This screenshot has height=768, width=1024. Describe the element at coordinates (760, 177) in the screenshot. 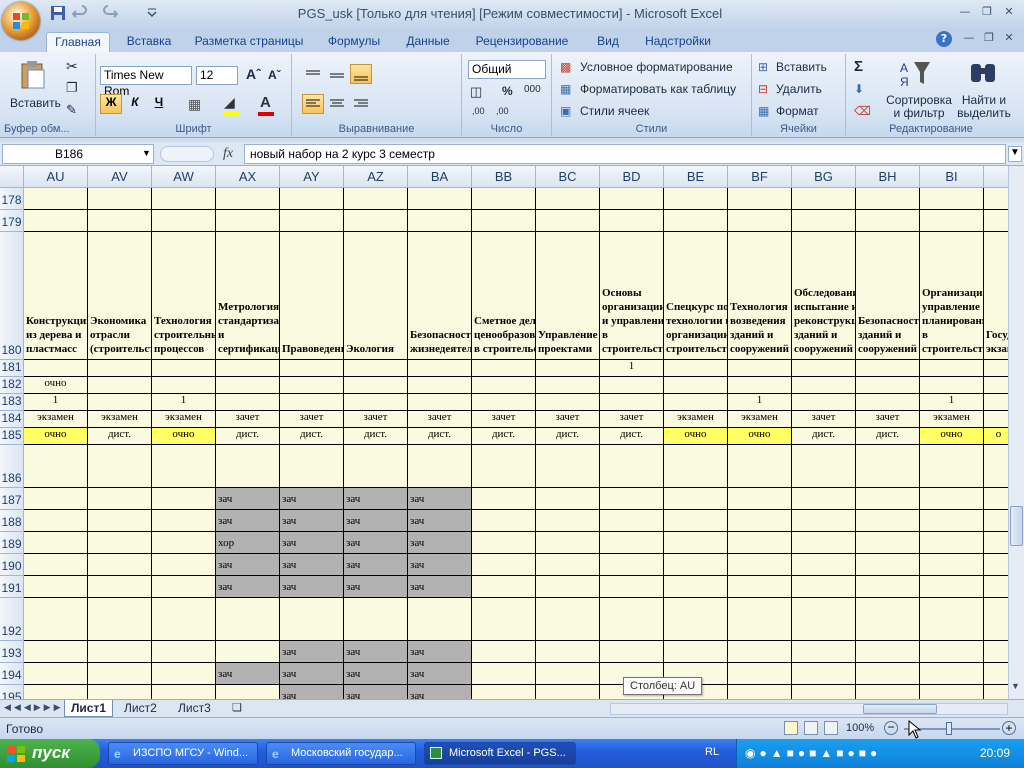

I see `column-header-bf: BF` at that location.